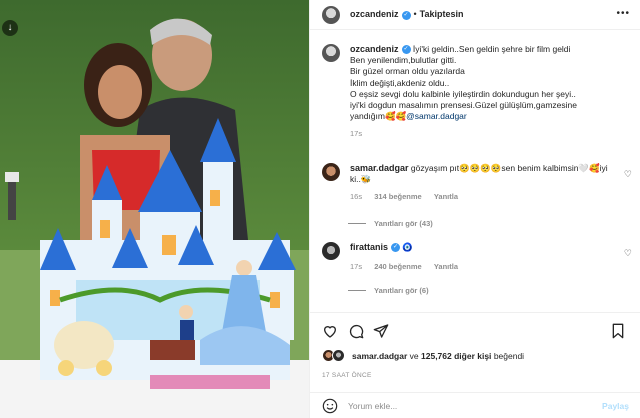 The height and width of the screenshot is (418, 640). Describe the element at coordinates (10, 28) in the screenshot. I see `tagged-users-icon: ↓` at that location.